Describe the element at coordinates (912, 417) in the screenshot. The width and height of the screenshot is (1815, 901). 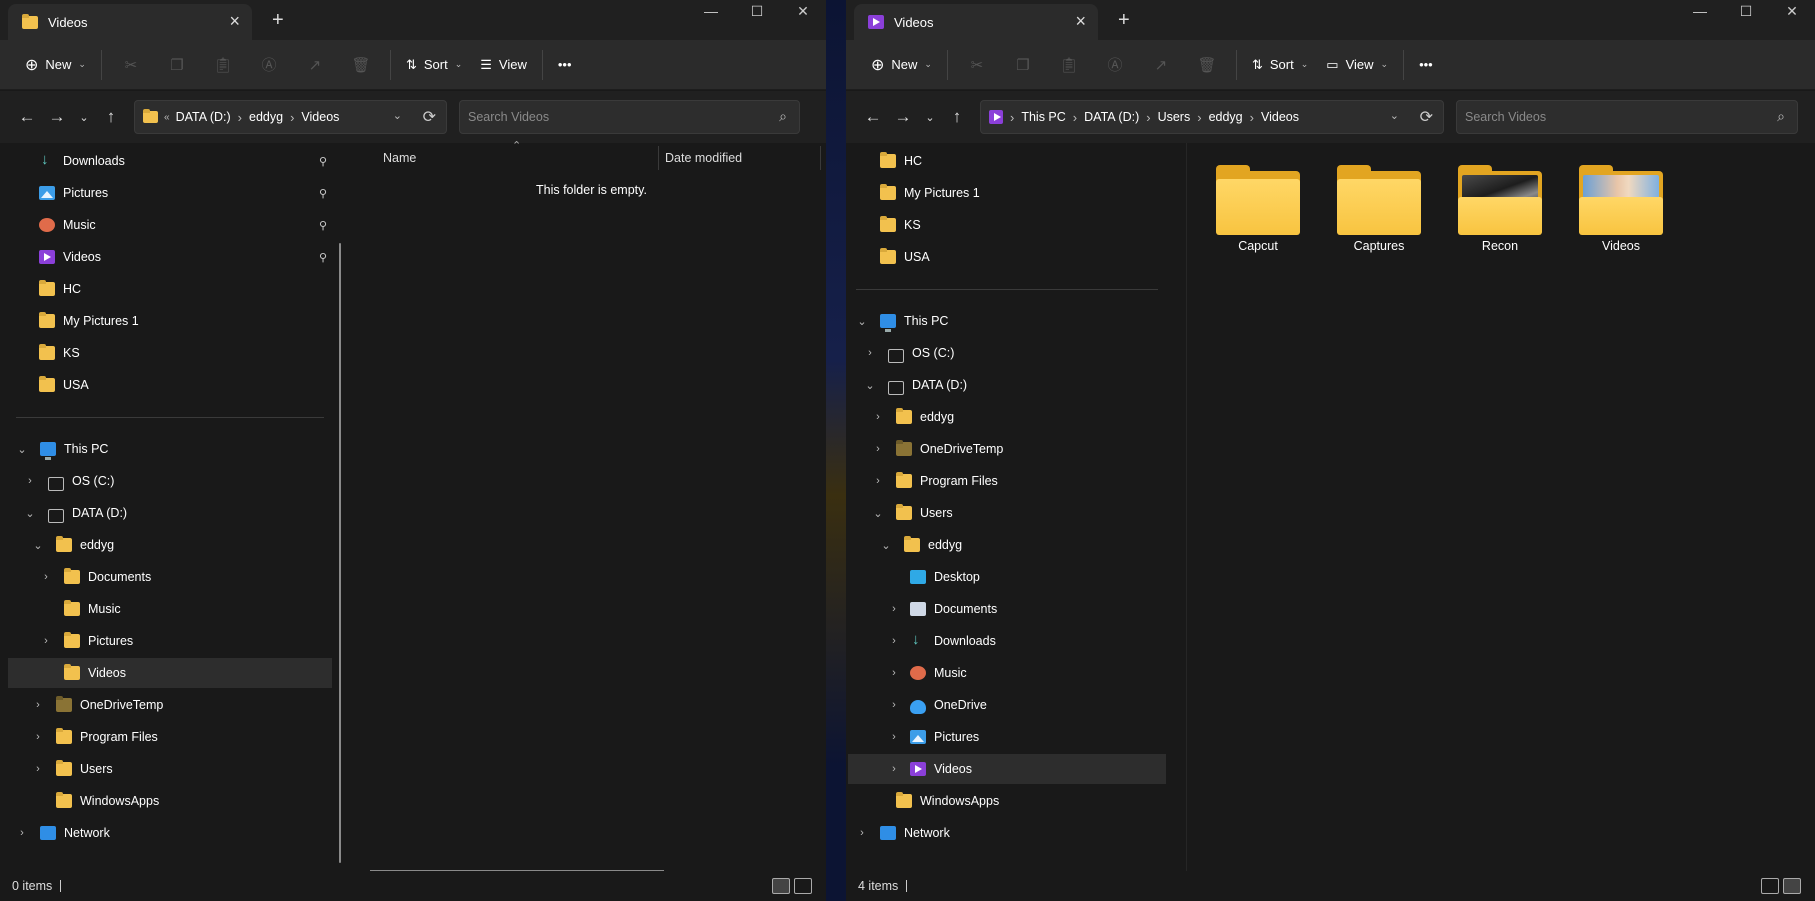
I see `nav-item-eddyg: › eddyg` at that location.